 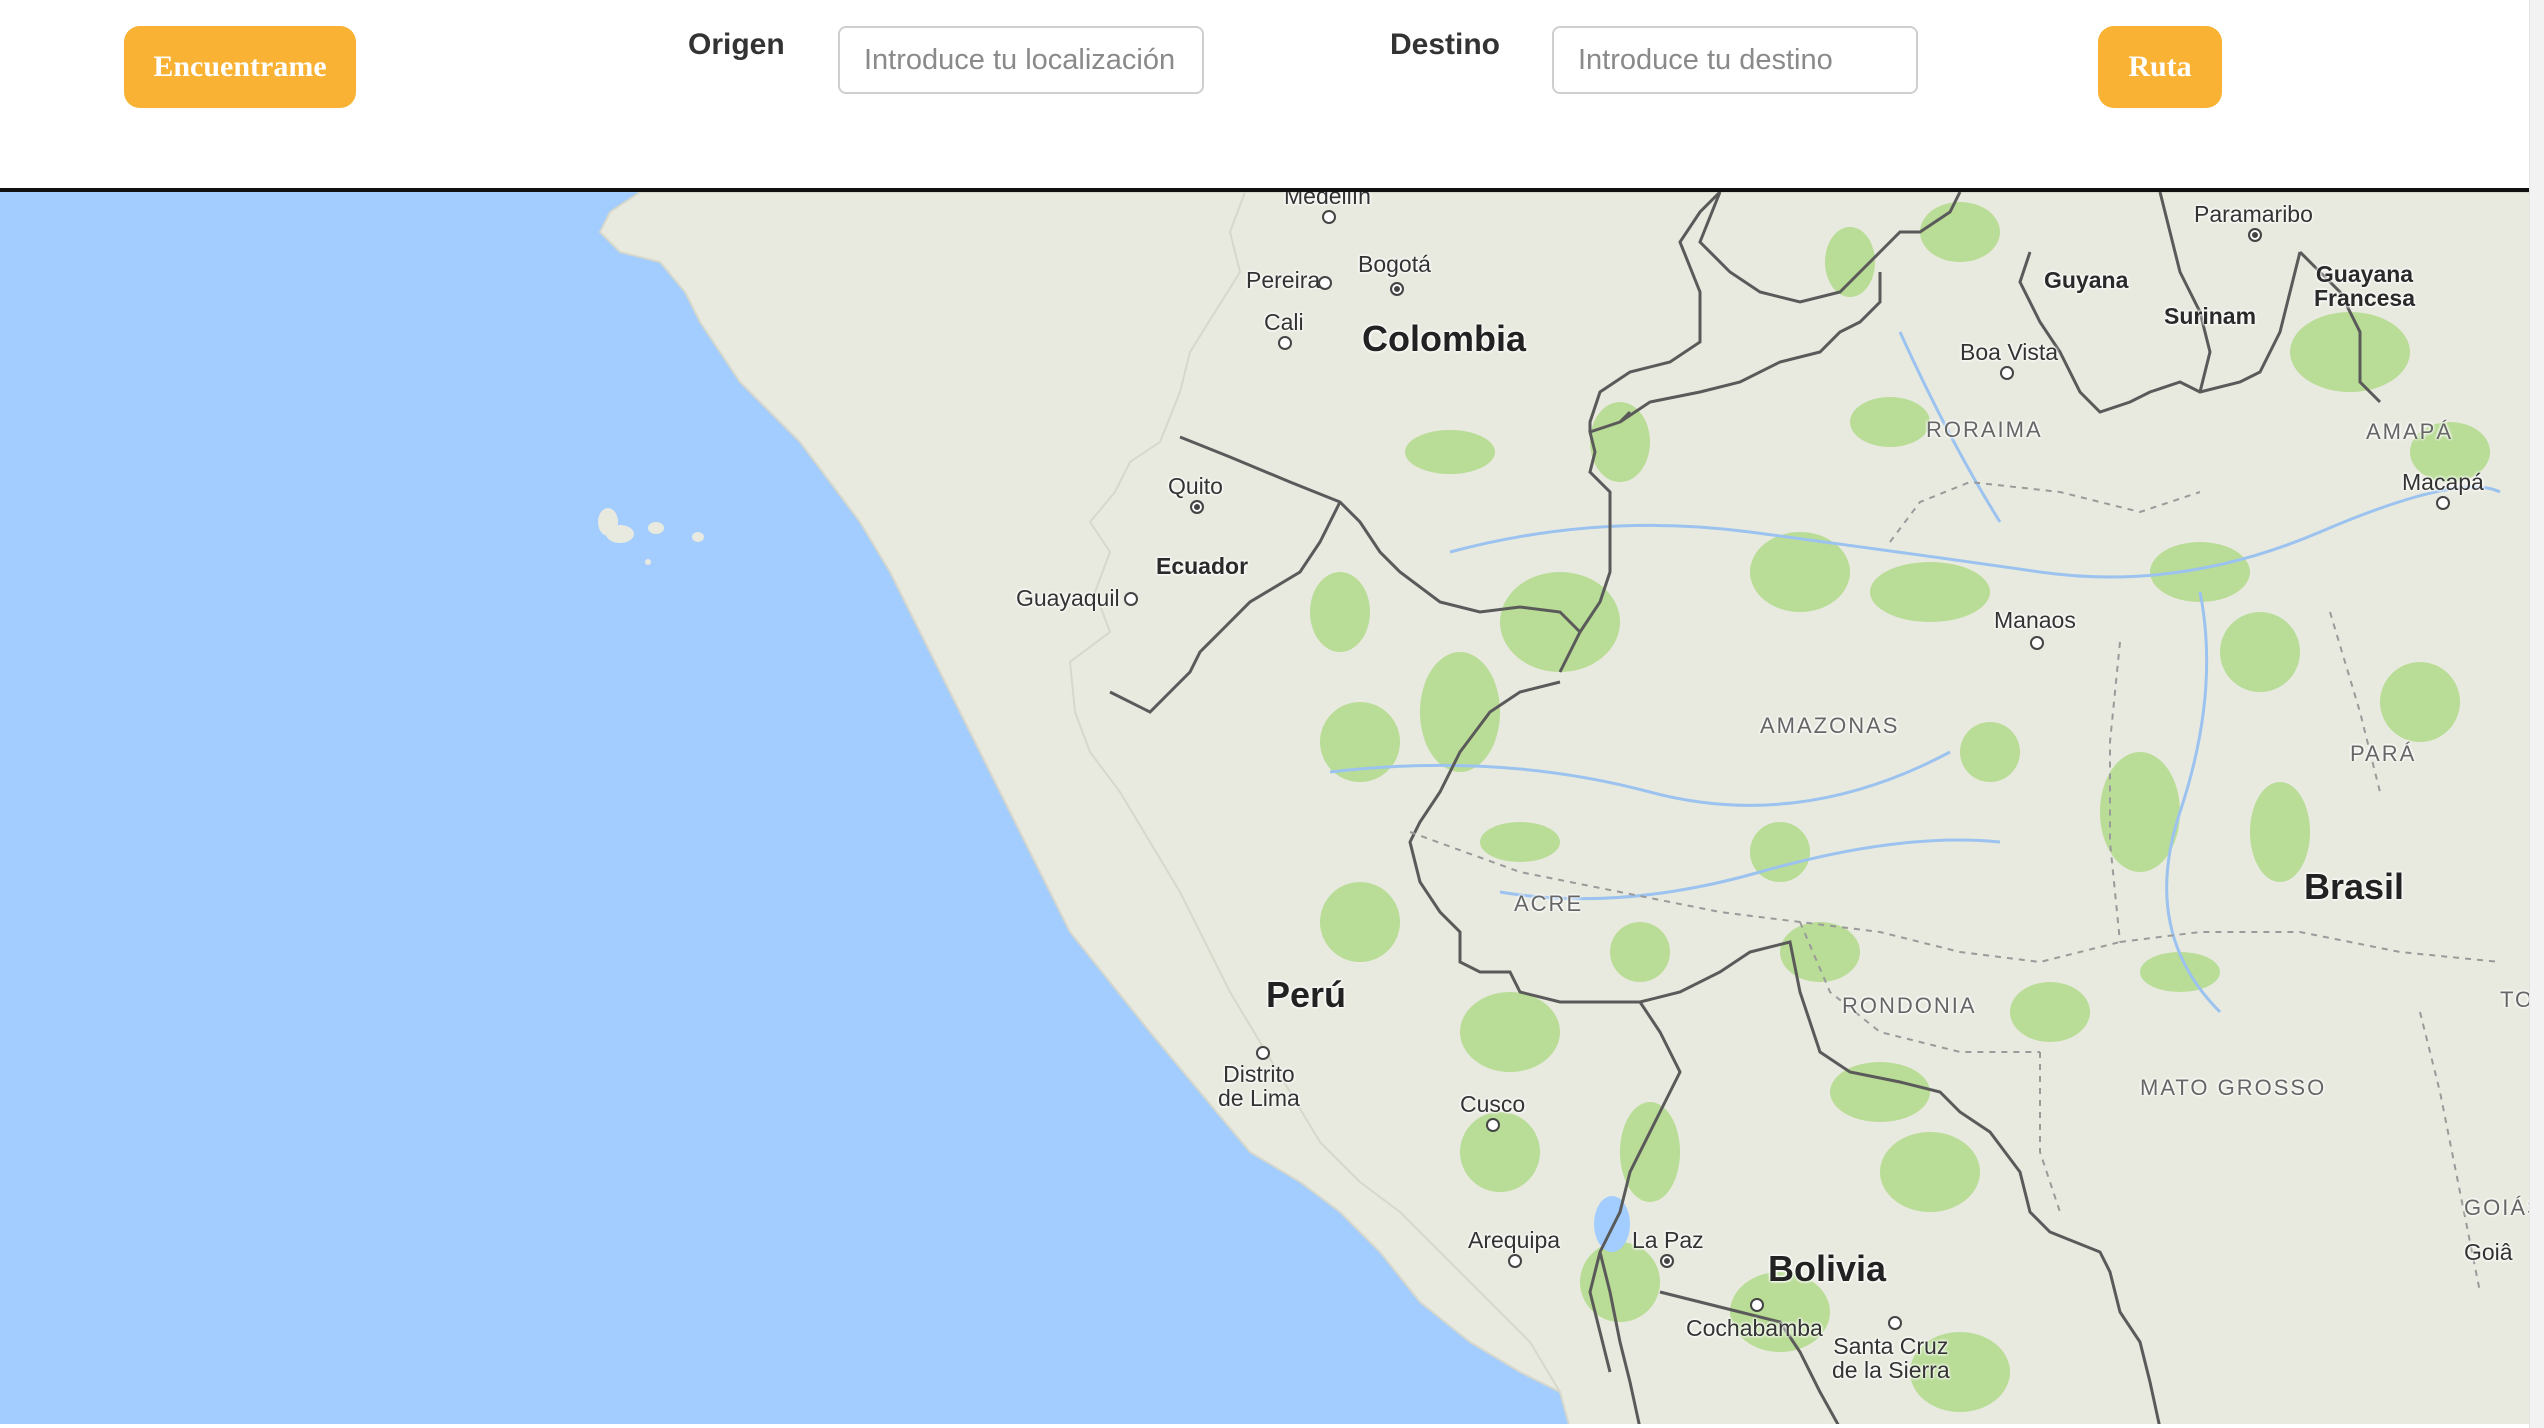 I want to click on city-marker-la-paz, so click(x=1667, y=1261).